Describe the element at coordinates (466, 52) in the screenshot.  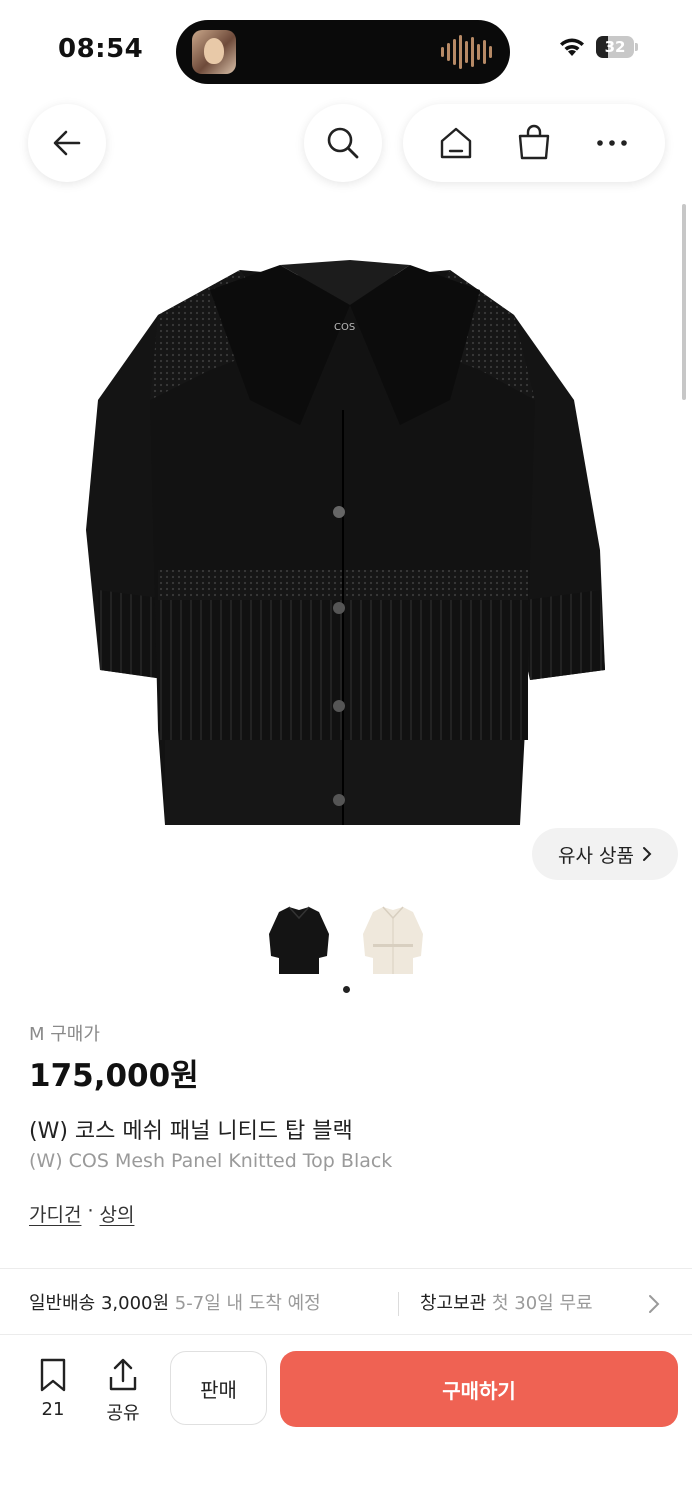
I see `audio-waveform-icon` at that location.